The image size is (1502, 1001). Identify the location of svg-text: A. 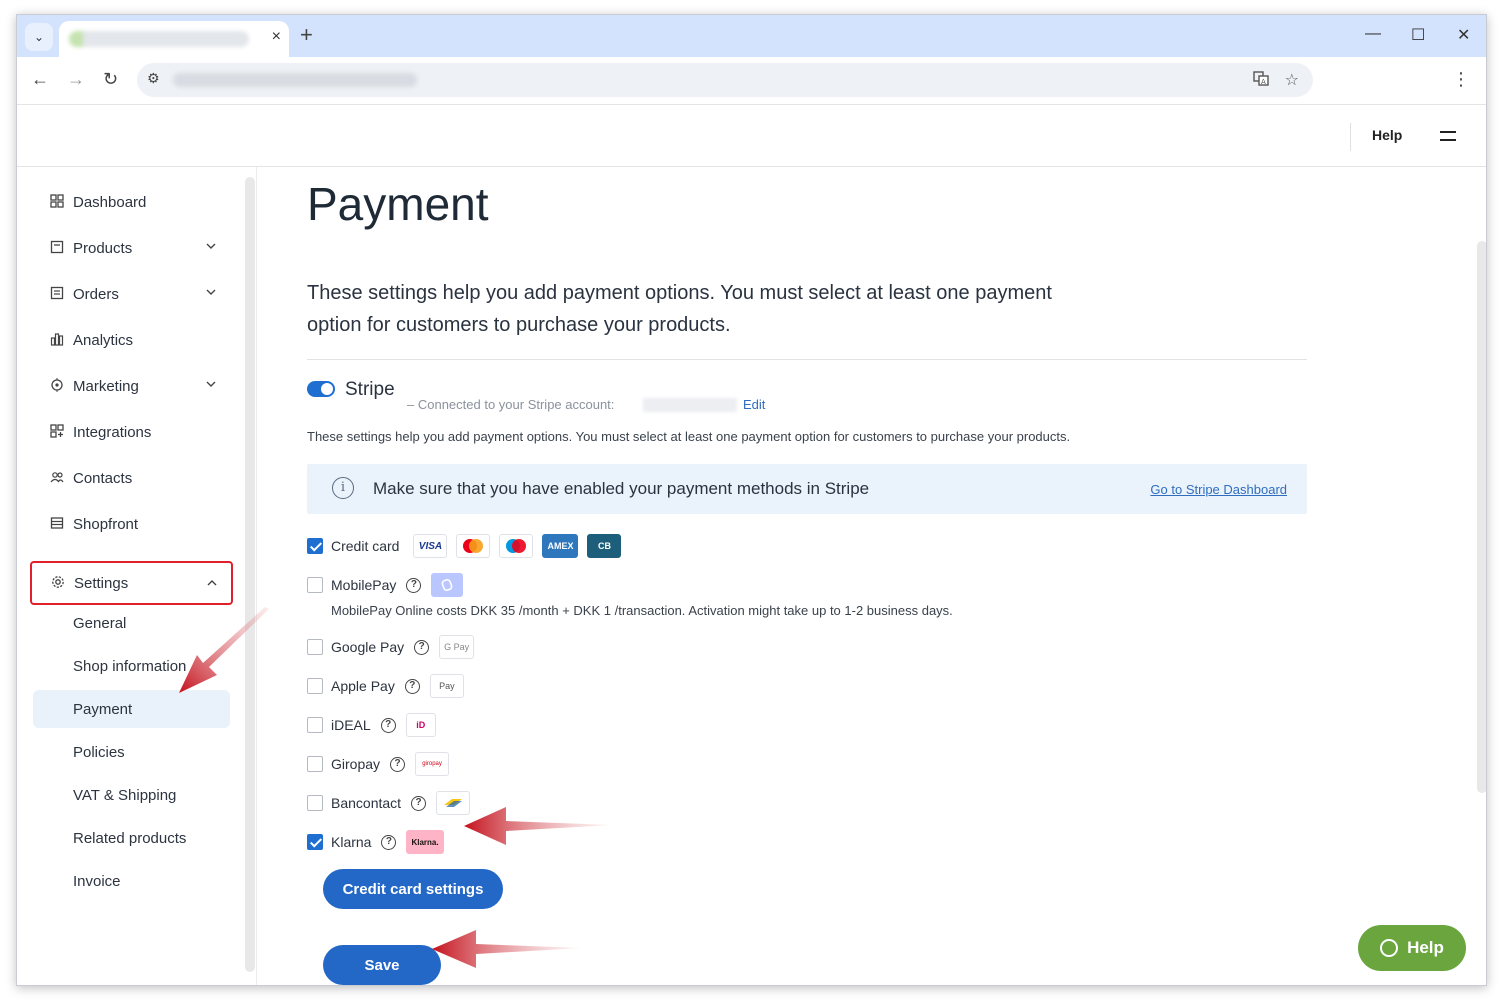
(1263, 82).